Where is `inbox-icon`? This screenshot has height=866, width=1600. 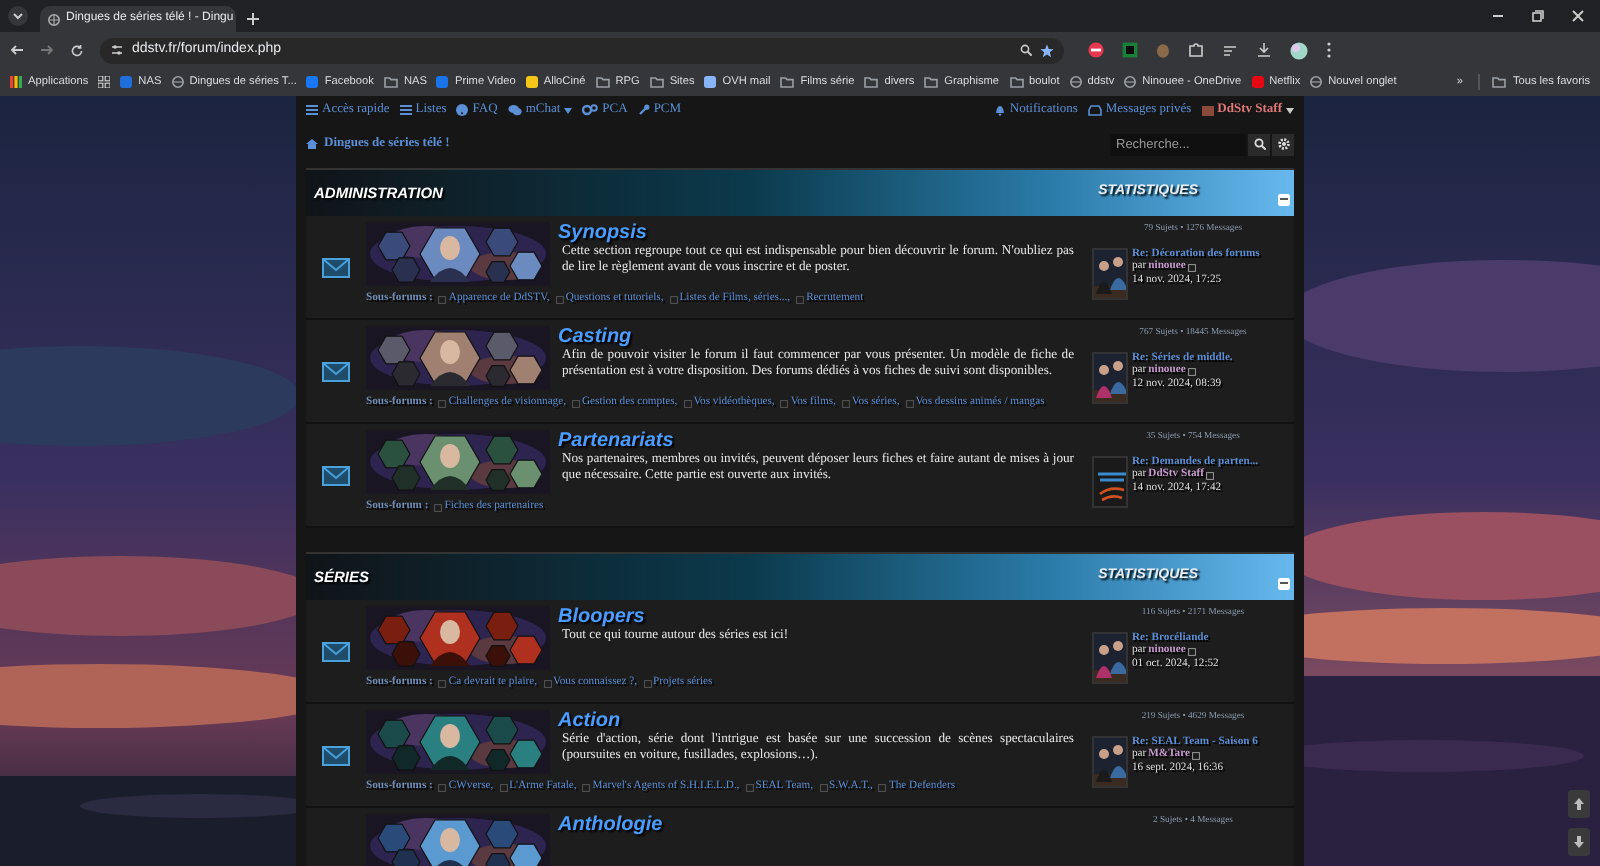 inbox-icon is located at coordinates (1094, 110).